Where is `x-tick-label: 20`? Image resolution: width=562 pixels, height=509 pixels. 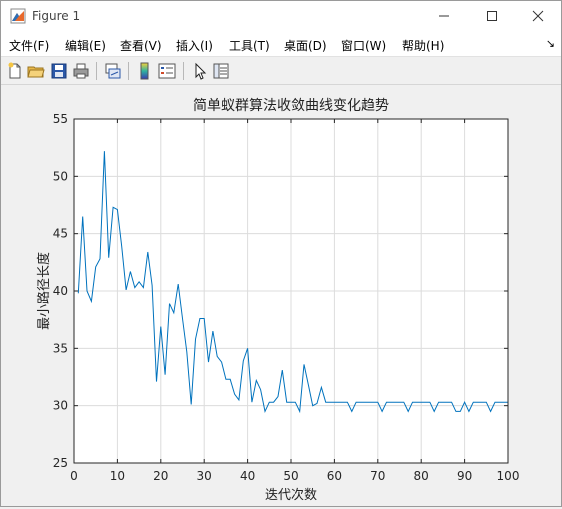
x-tick-label: 20 is located at coordinates (160, 476).